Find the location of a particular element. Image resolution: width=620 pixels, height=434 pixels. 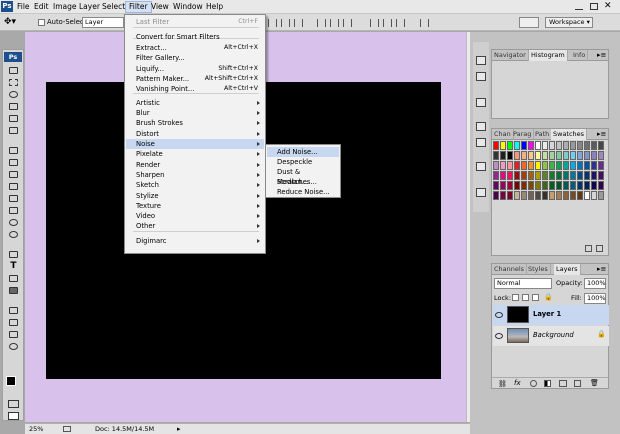

filter-menu-item-render: Render is located at coordinates (195, 165).